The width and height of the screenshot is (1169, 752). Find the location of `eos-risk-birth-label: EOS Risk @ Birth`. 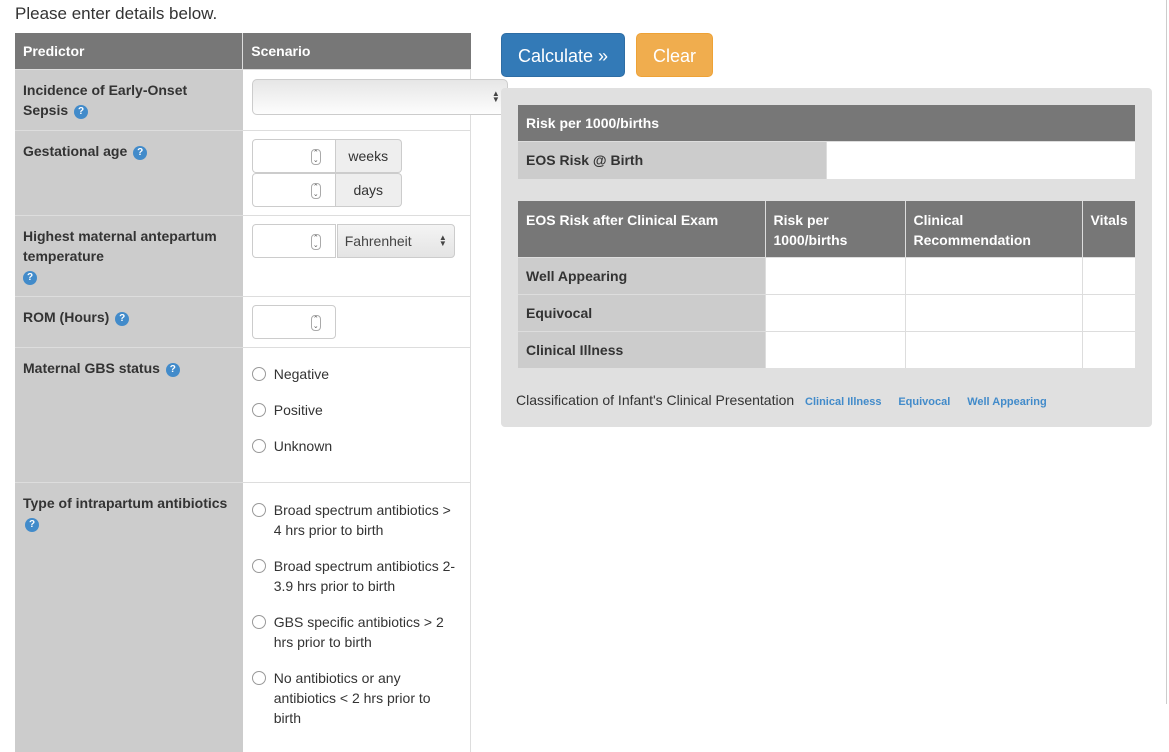

eos-risk-birth-label: EOS Risk @ Birth is located at coordinates (672, 160).